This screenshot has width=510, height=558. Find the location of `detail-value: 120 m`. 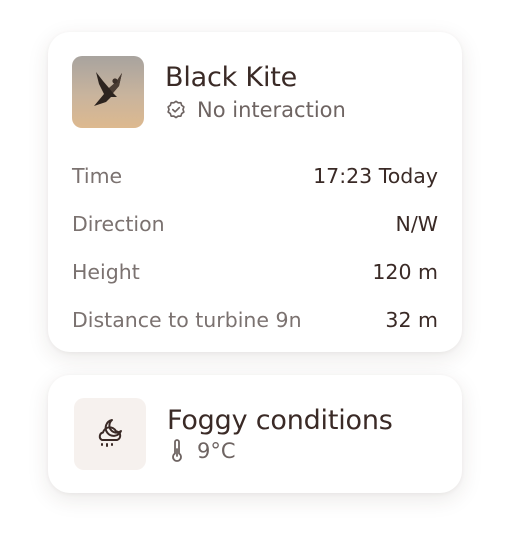

detail-value: 120 m is located at coordinates (405, 272).